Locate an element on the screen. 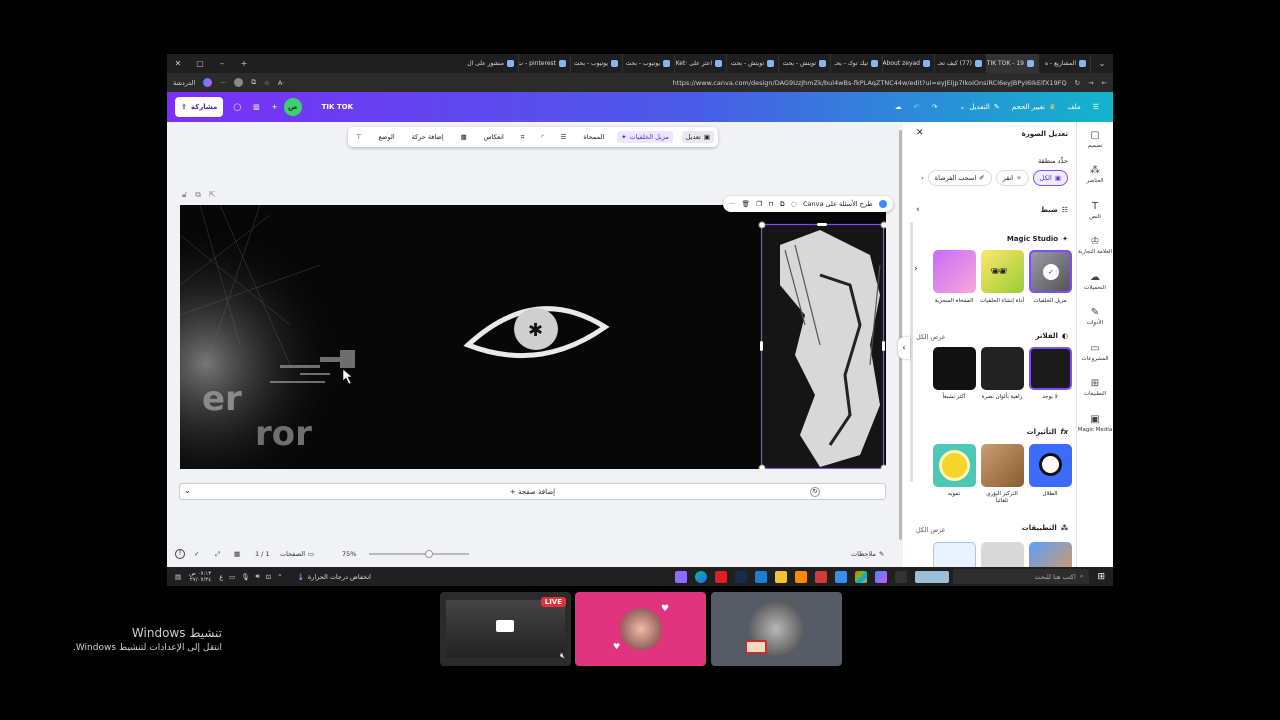 The width and height of the screenshot is (1280, 720). steam-app-icon is located at coordinates (741, 576).